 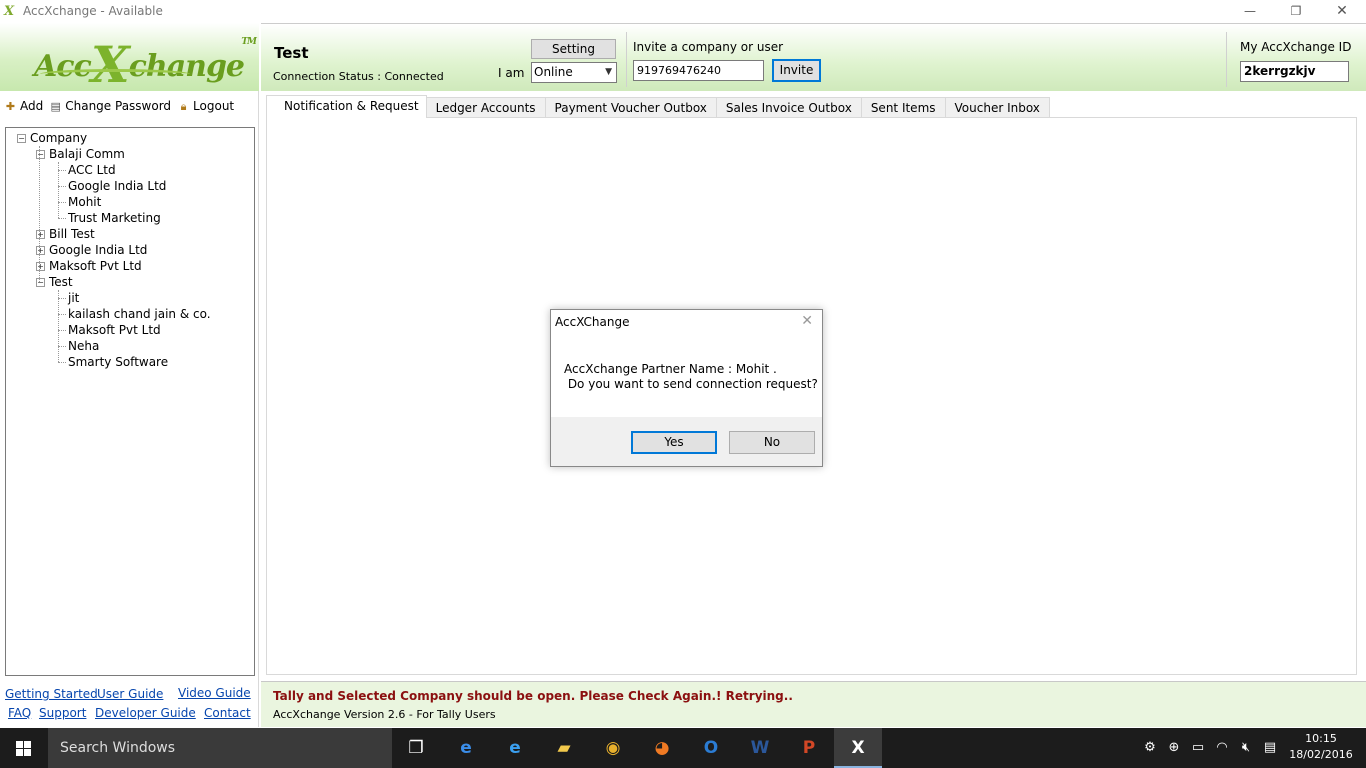 What do you see at coordinates (466, 748) in the screenshot?
I see `edge-icon: e` at bounding box center [466, 748].